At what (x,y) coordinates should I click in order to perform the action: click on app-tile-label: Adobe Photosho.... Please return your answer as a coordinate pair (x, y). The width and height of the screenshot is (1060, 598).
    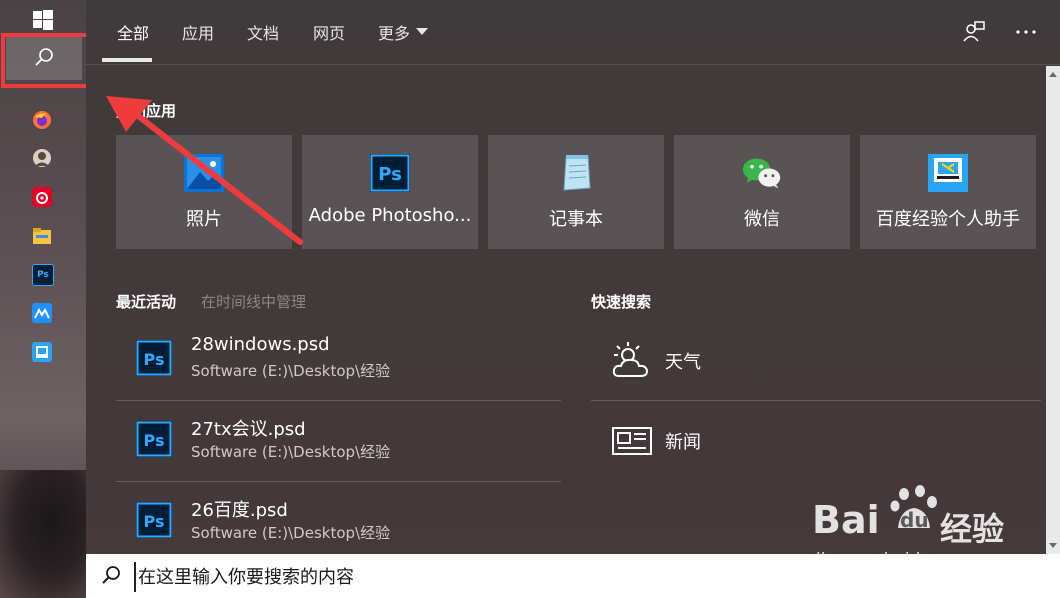
    Looking at the image, I should click on (390, 215).